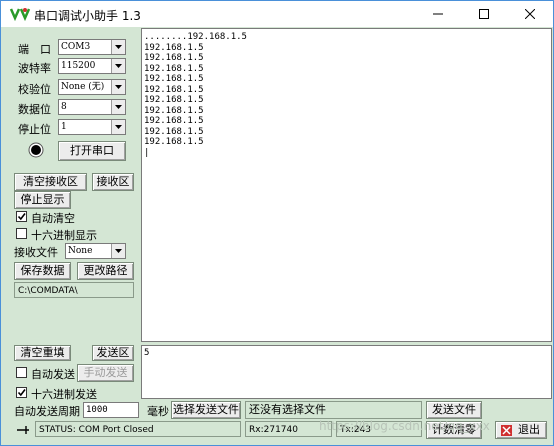 The width and height of the screenshot is (554, 446). Describe the element at coordinates (20, 14) in the screenshot. I see `app-logo-icon` at that location.